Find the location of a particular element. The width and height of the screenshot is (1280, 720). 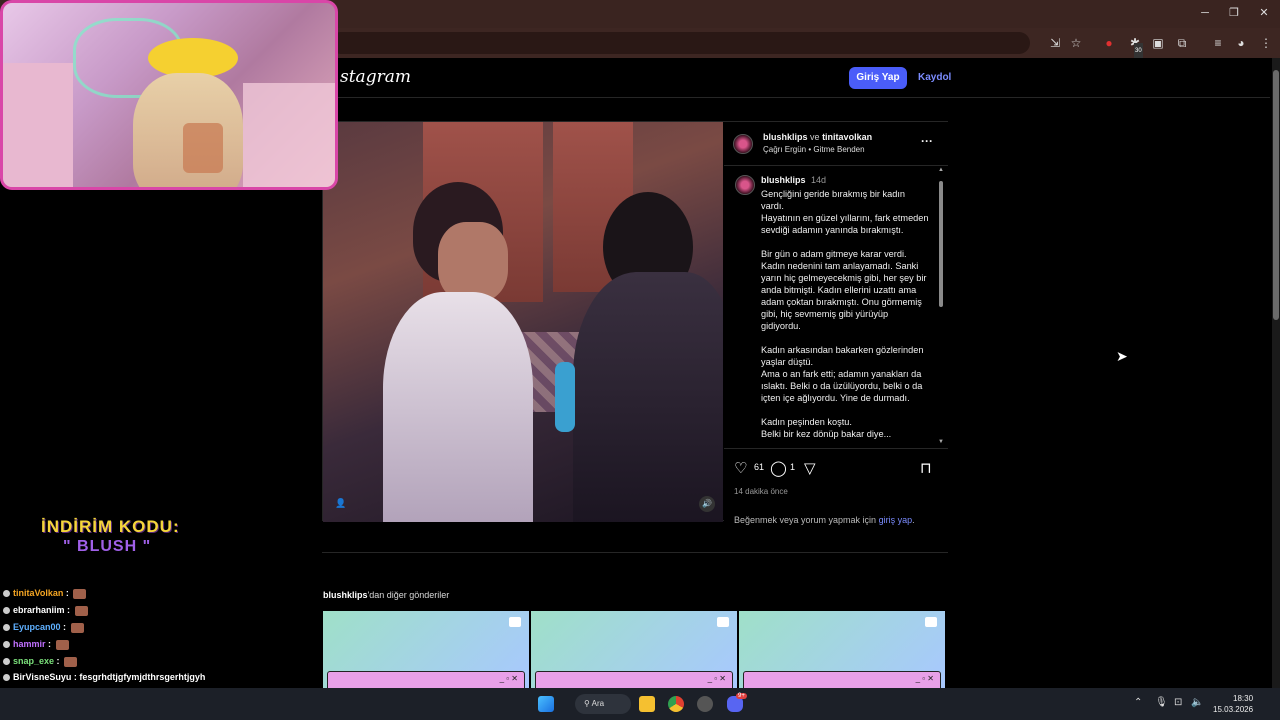

audio-title: Gitme Benden is located at coordinates (839, 149).